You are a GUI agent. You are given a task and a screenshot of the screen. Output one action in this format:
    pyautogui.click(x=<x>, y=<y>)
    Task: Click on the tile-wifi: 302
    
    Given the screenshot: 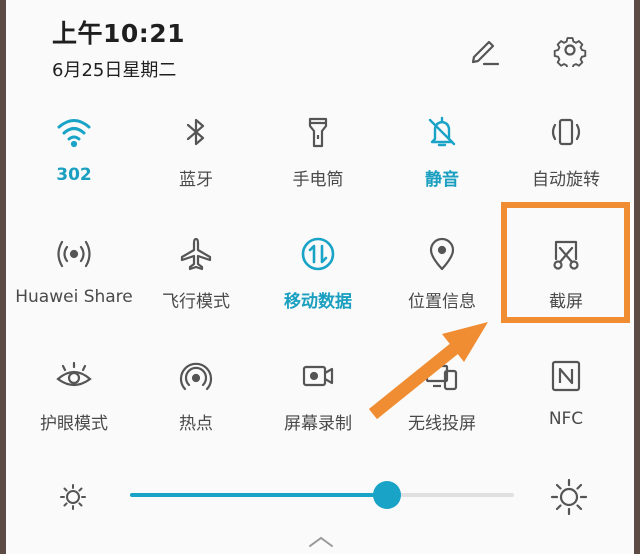 What is the action you would take?
    pyautogui.click(x=74, y=163)
    